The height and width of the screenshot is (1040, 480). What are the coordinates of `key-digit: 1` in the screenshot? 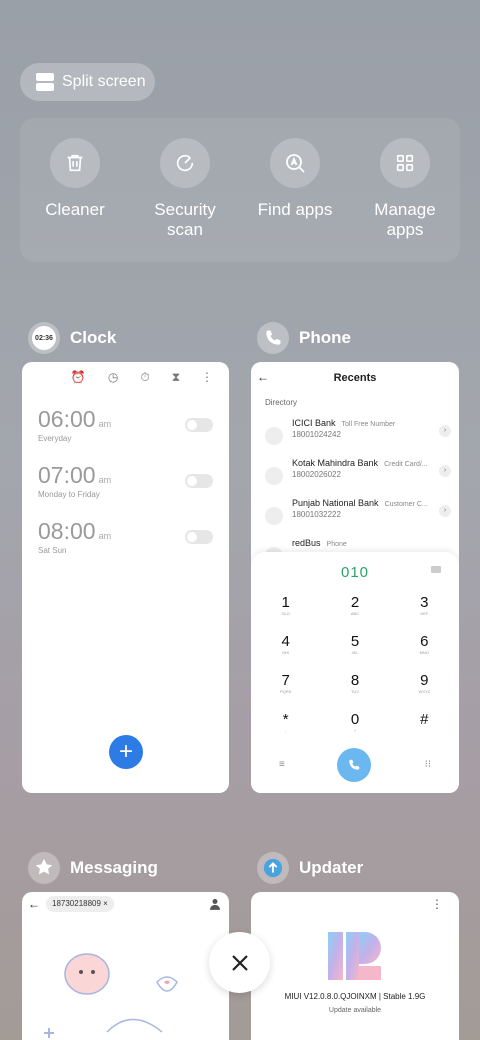 It's located at (285, 602).